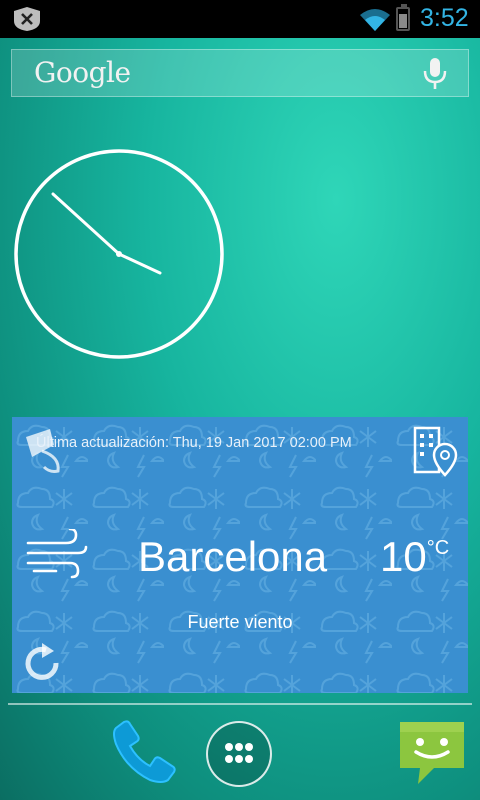 Image resolution: width=480 pixels, height=800 pixels. Describe the element at coordinates (27, 19) in the screenshot. I see `notification-x-icon` at that location.